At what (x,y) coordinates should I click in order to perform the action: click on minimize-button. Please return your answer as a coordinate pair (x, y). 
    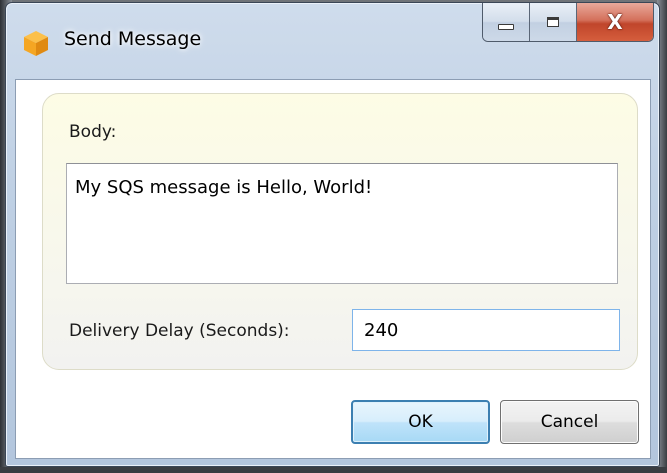
    Looking at the image, I should click on (506, 22).